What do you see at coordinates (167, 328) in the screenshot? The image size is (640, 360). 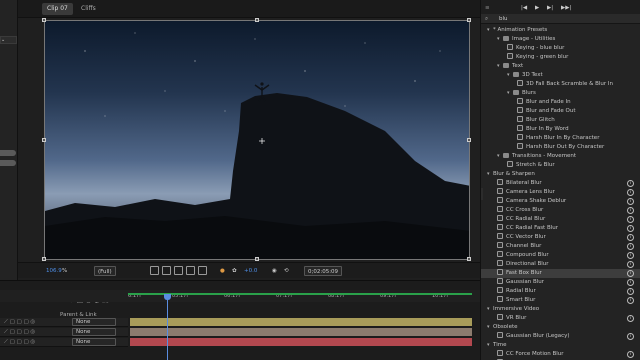 I see `playhead` at bounding box center [167, 328].